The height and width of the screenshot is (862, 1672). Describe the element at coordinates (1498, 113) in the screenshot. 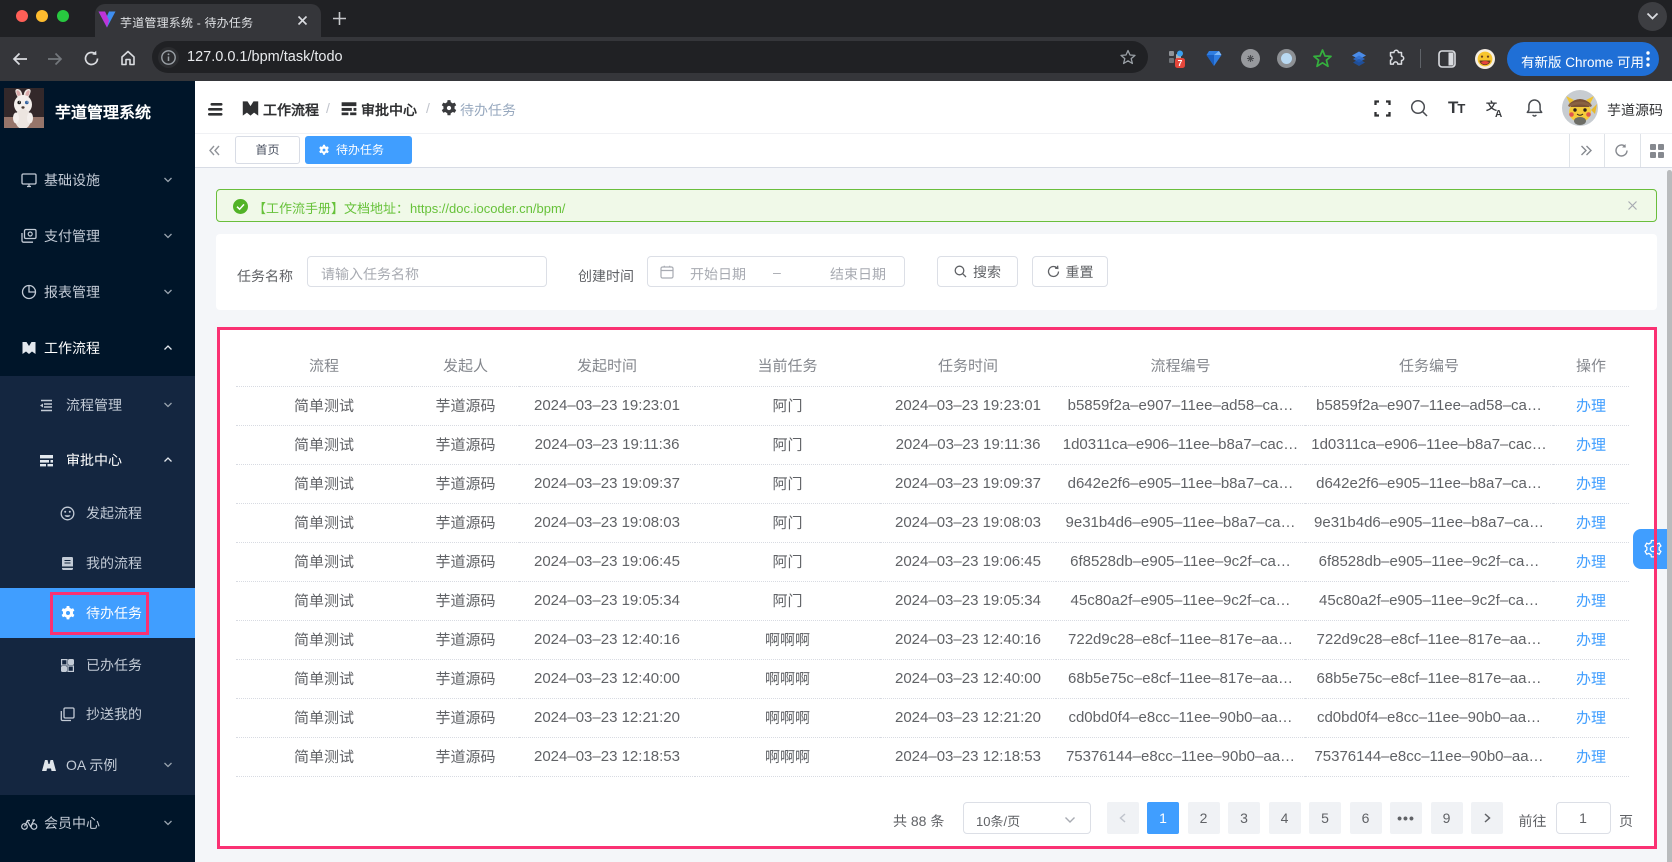

I see `svg-text: A` at that location.